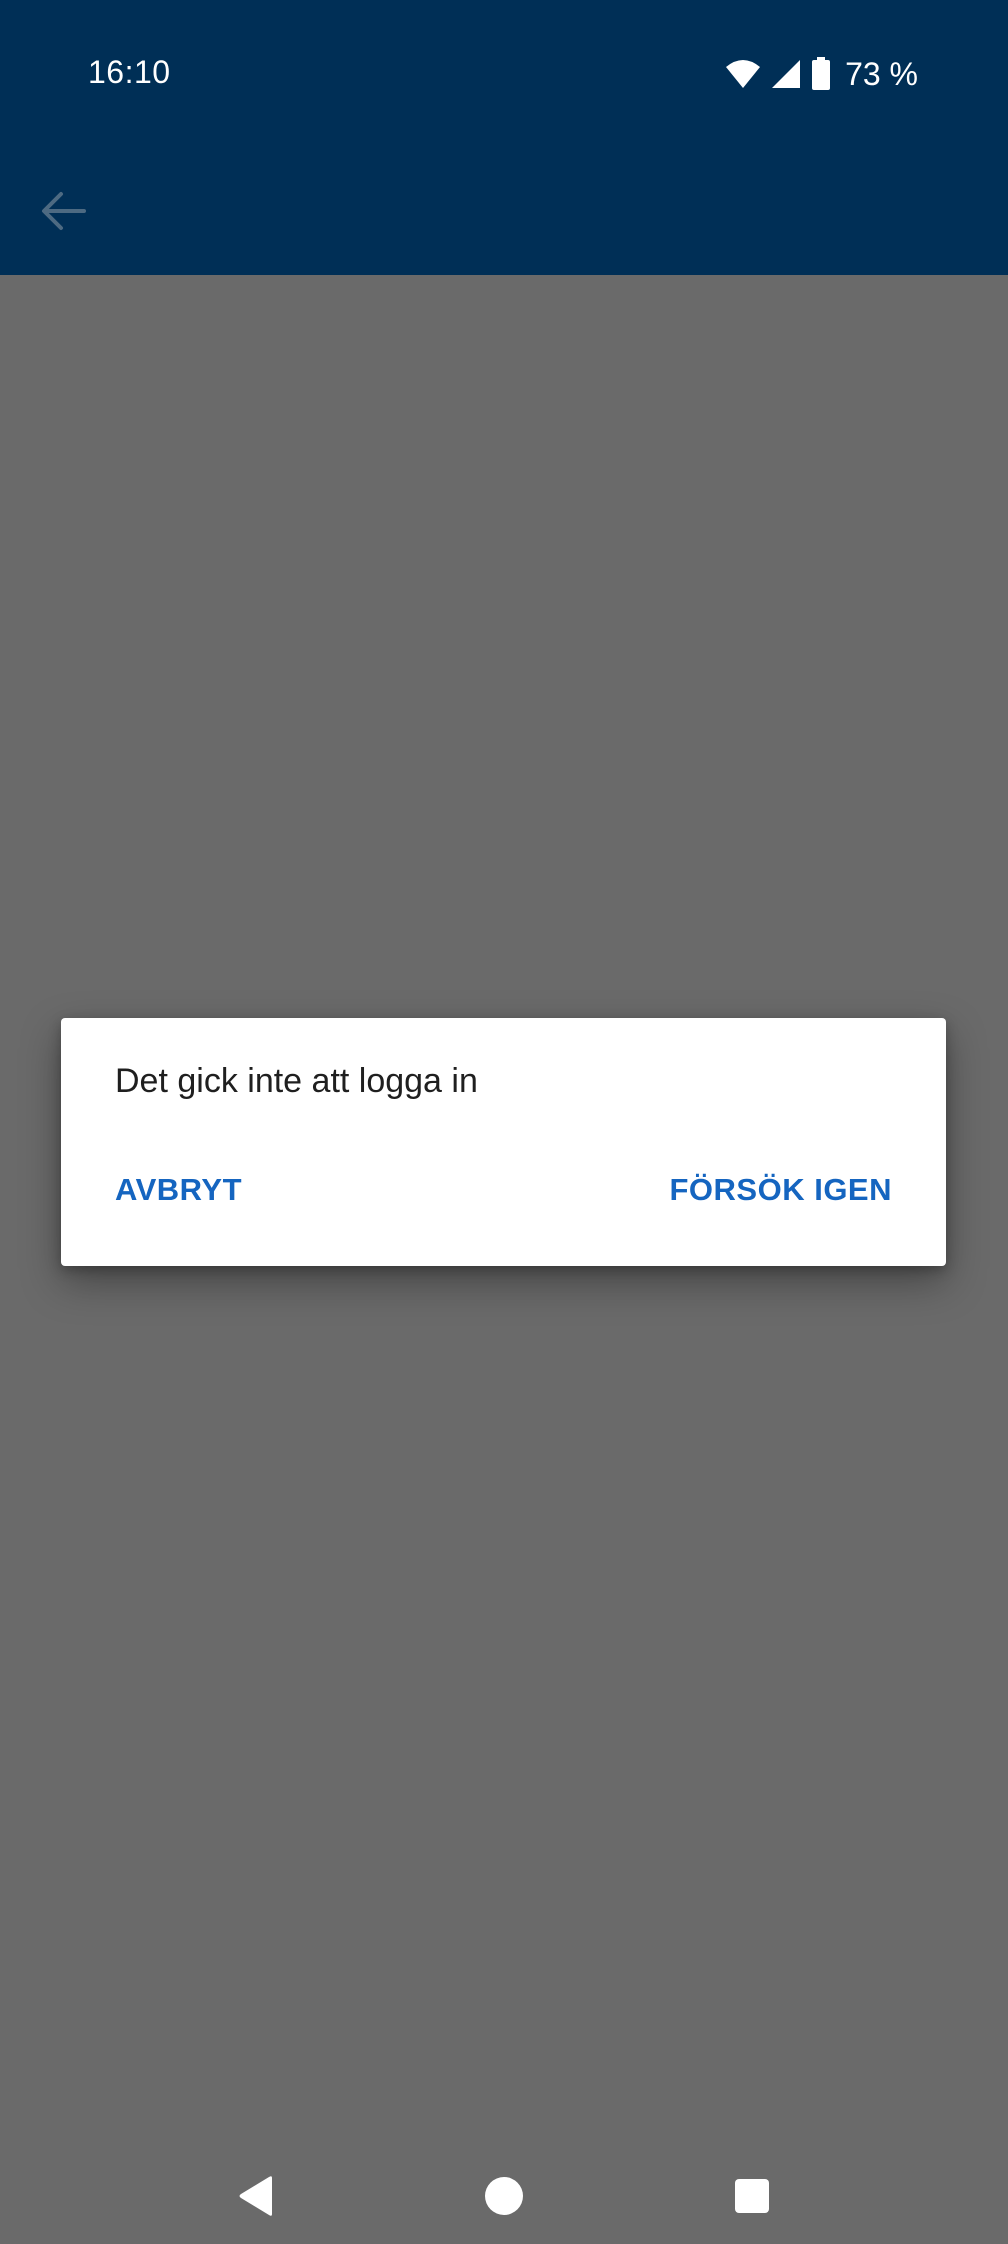 This screenshot has width=1008, height=2244. What do you see at coordinates (178, 1190) in the screenshot?
I see `cancel-button: AVBRYT` at bounding box center [178, 1190].